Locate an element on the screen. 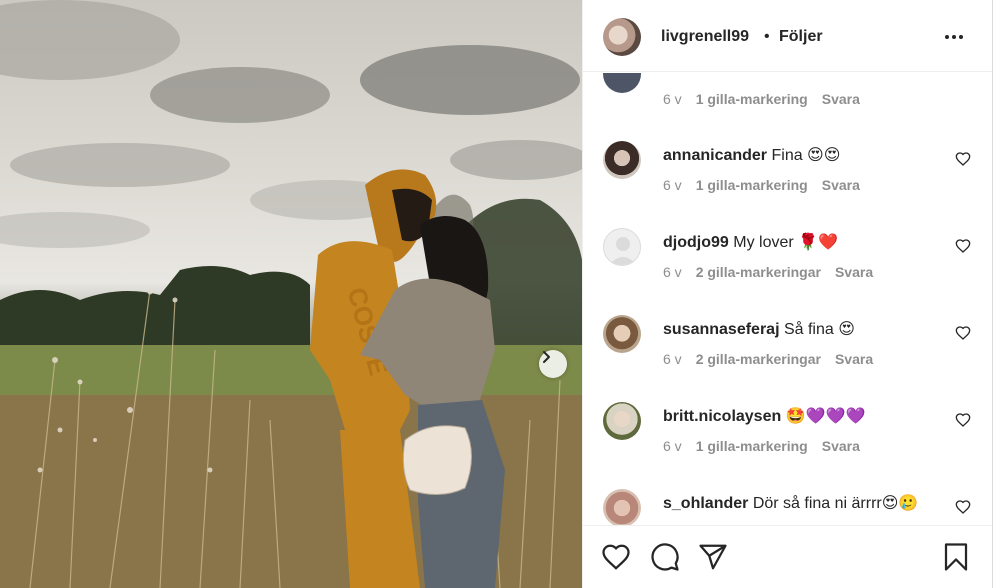  comment-icon is located at coordinates (665, 557).